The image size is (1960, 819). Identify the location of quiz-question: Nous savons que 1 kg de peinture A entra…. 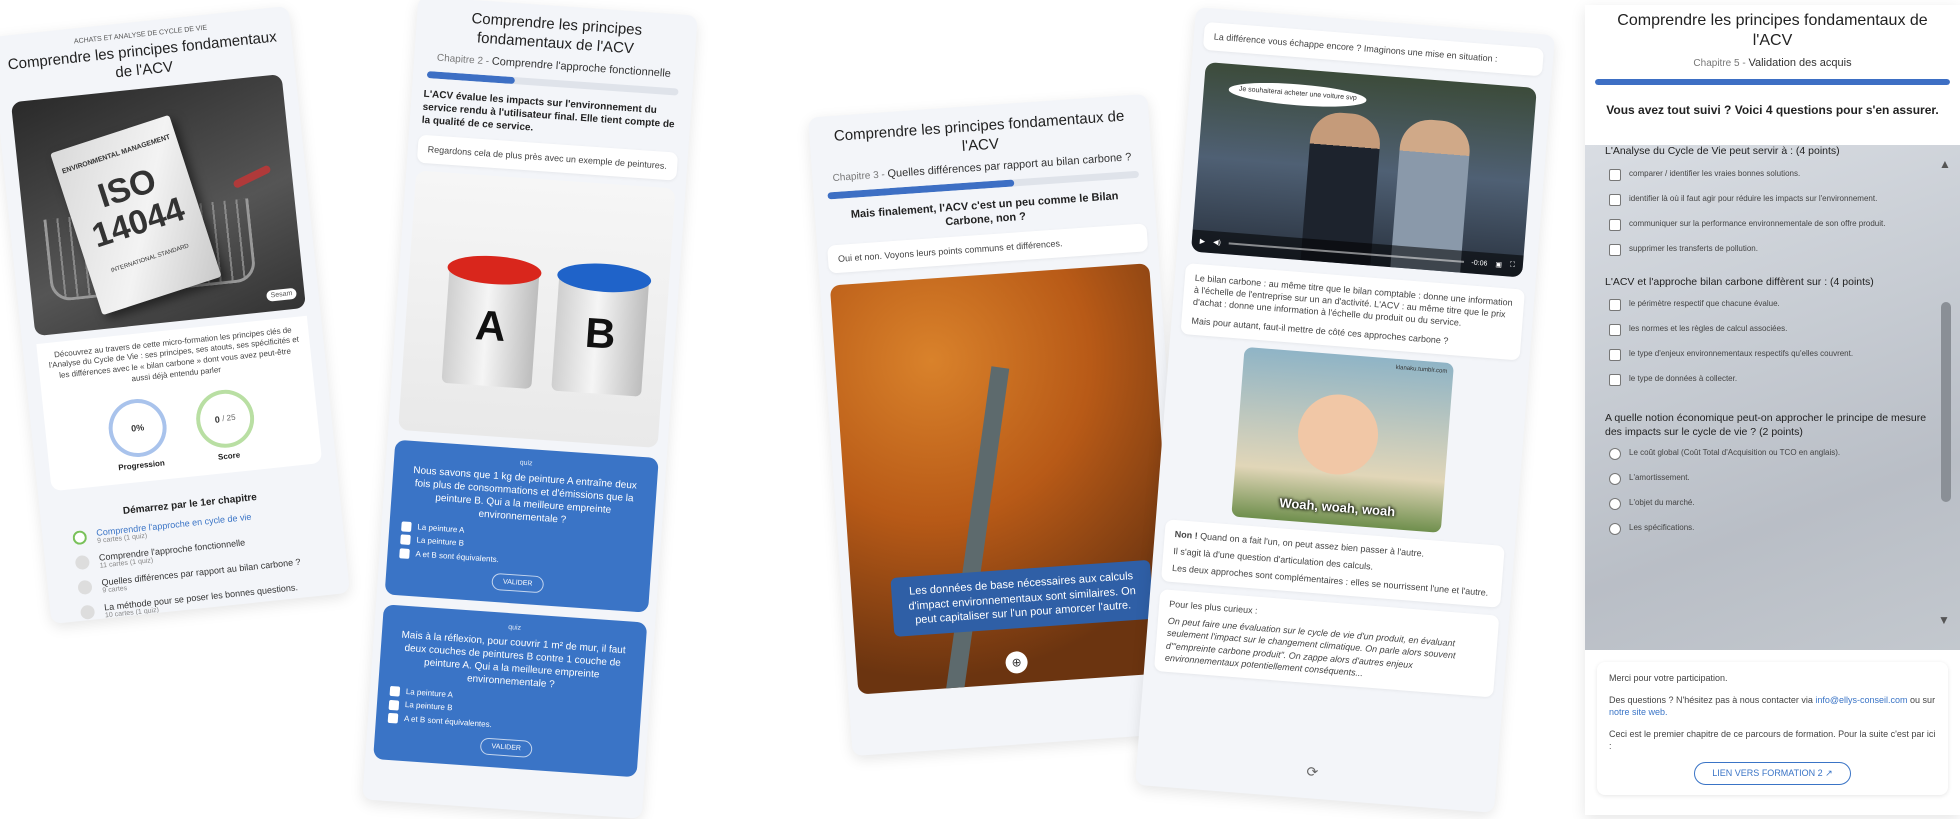
(525, 495).